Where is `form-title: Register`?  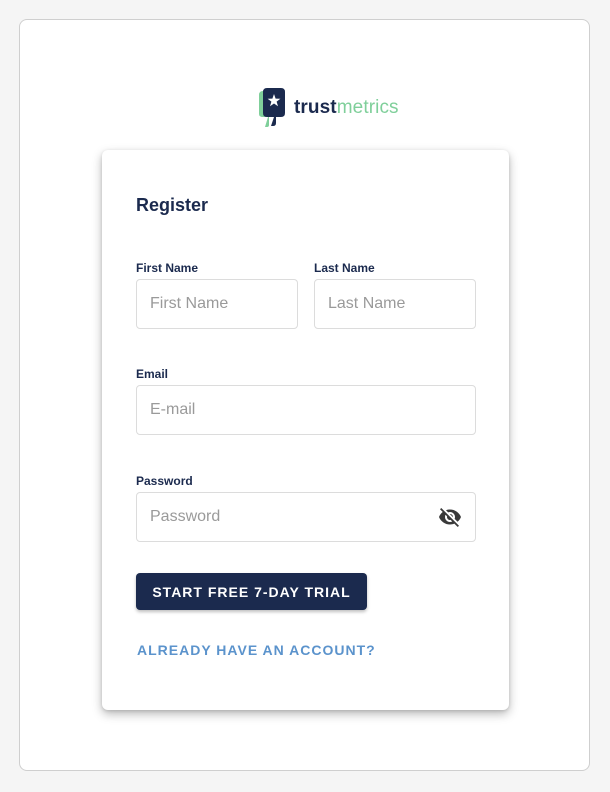 form-title: Register is located at coordinates (172, 205).